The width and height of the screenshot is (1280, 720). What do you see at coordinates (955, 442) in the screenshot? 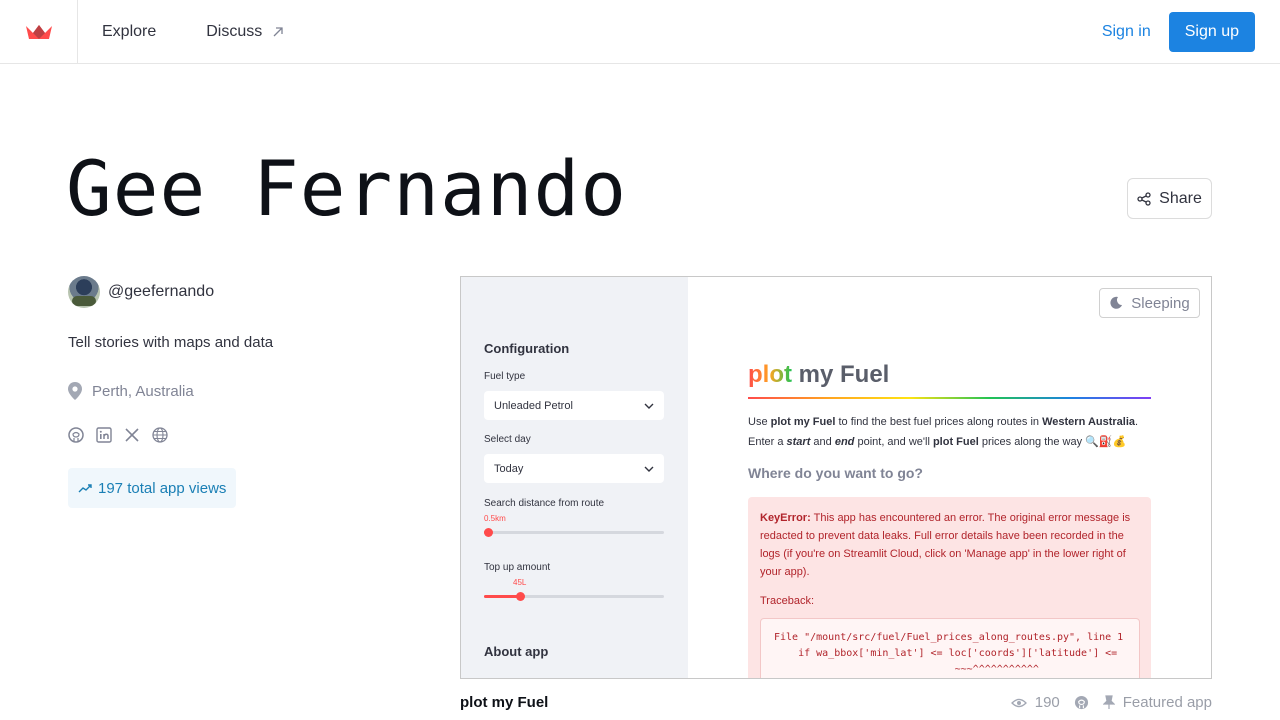
I see `intro-bold: plot Fuel` at bounding box center [955, 442].